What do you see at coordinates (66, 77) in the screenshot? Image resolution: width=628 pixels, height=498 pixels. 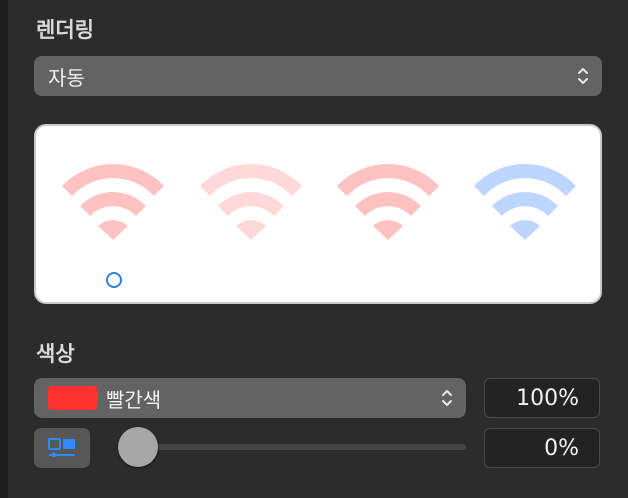 I see `rendering-mode-value: 자동` at bounding box center [66, 77].